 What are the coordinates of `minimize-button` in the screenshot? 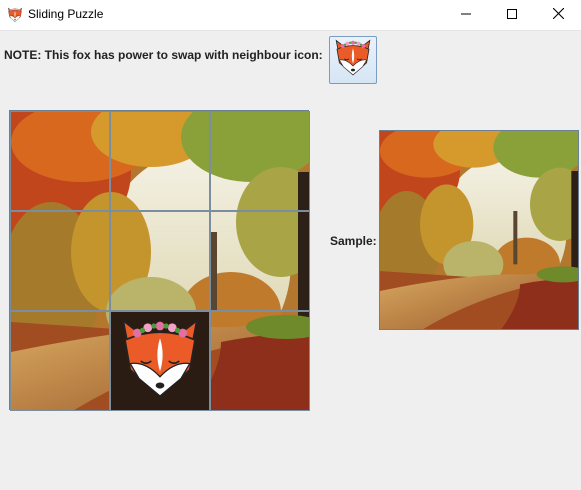 It's located at (466, 15).